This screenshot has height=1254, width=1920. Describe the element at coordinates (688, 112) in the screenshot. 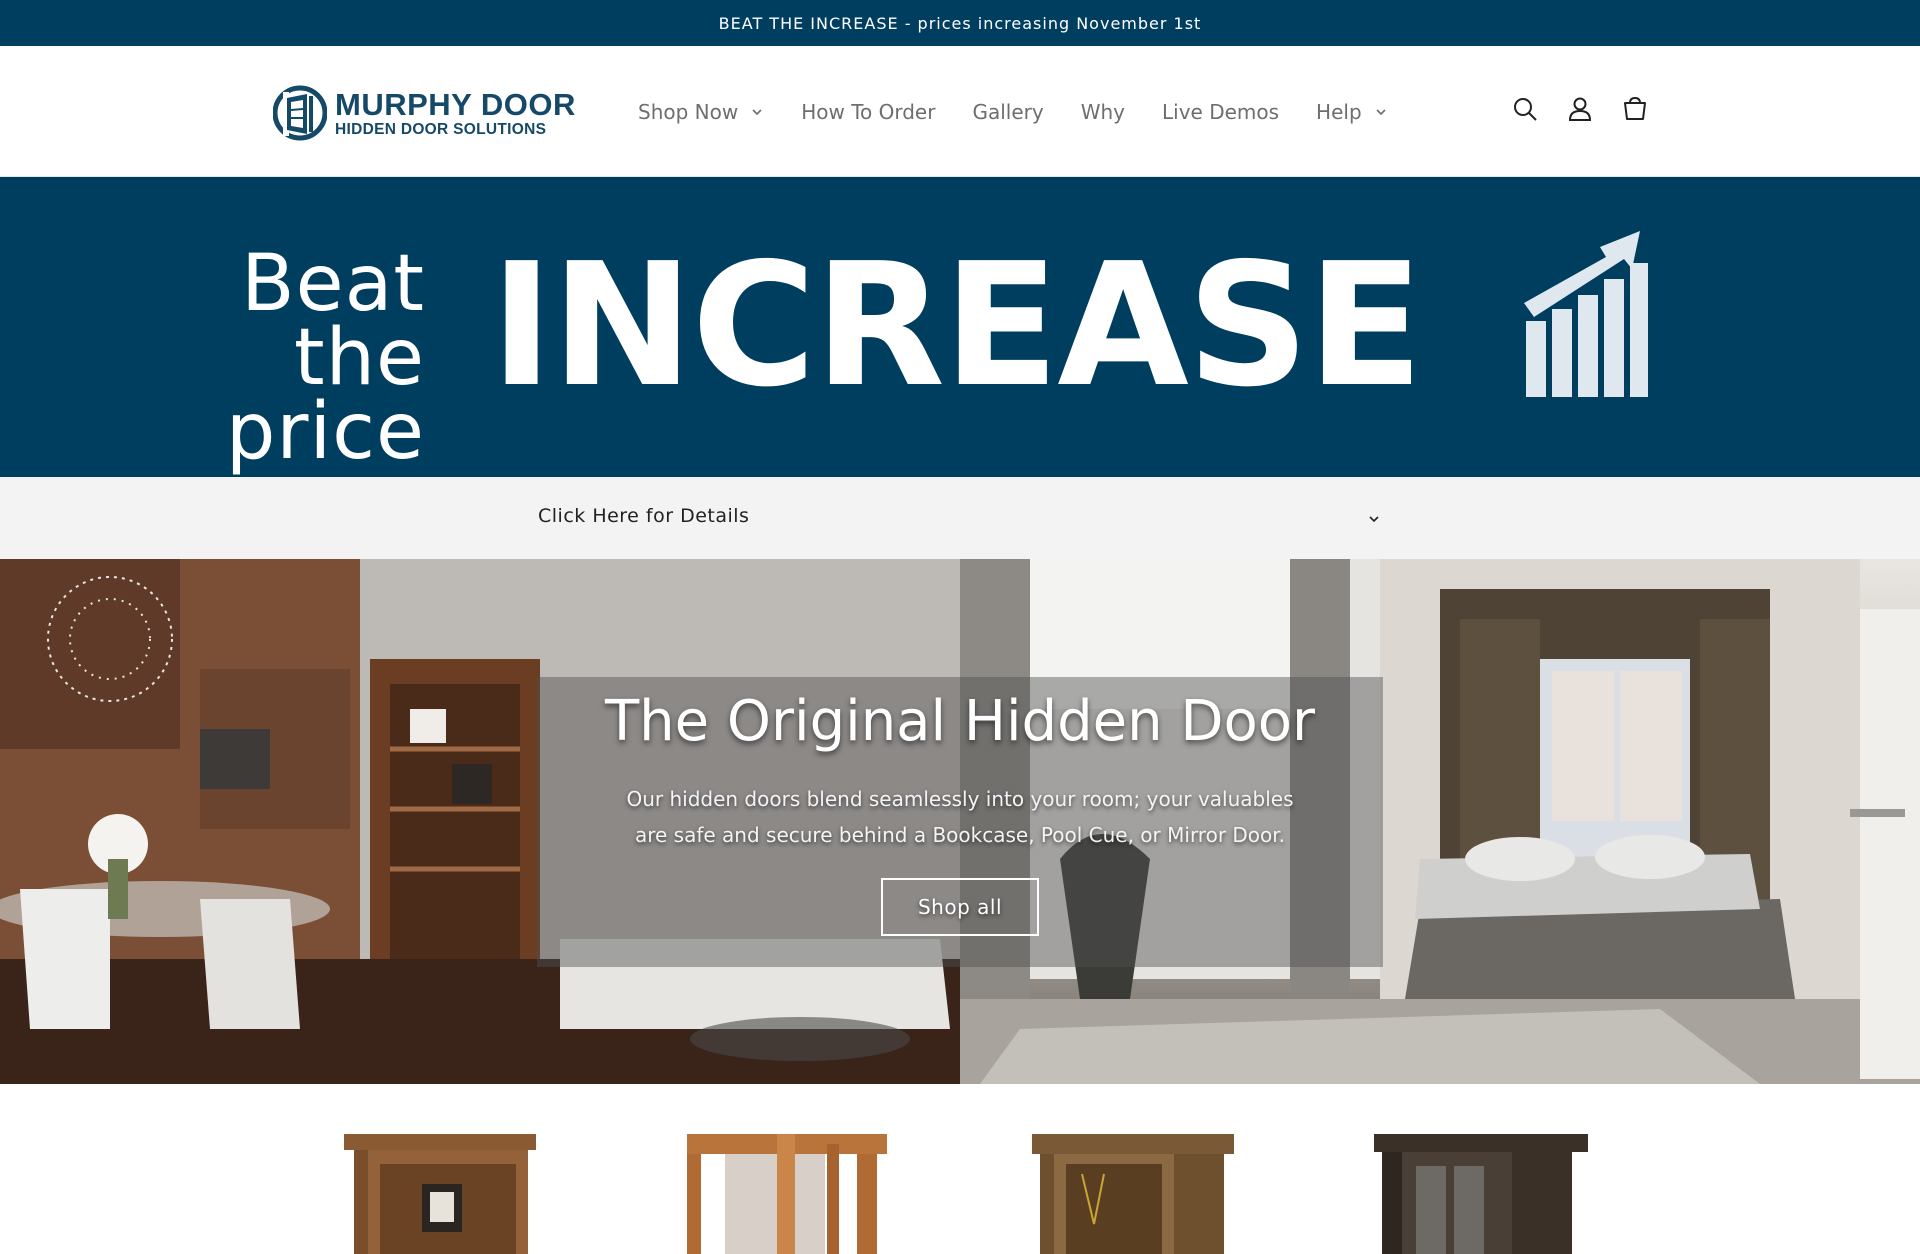

I see `nav-shop-now-label: Shop Now` at that location.